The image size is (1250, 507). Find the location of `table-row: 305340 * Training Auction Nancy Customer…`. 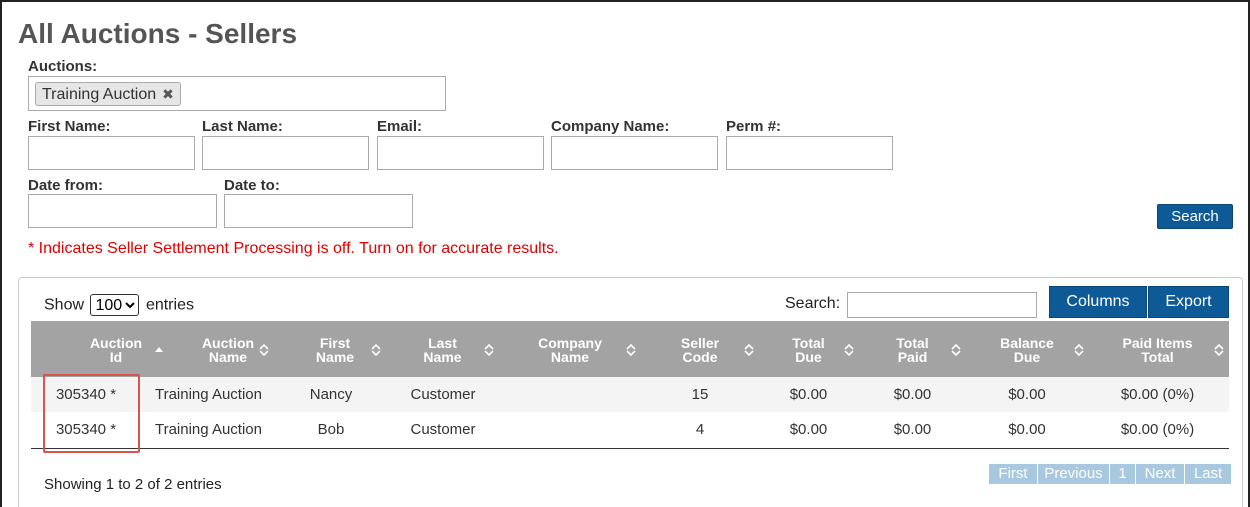

table-row: 305340 * Training Auction Nancy Customer… is located at coordinates (630, 394).